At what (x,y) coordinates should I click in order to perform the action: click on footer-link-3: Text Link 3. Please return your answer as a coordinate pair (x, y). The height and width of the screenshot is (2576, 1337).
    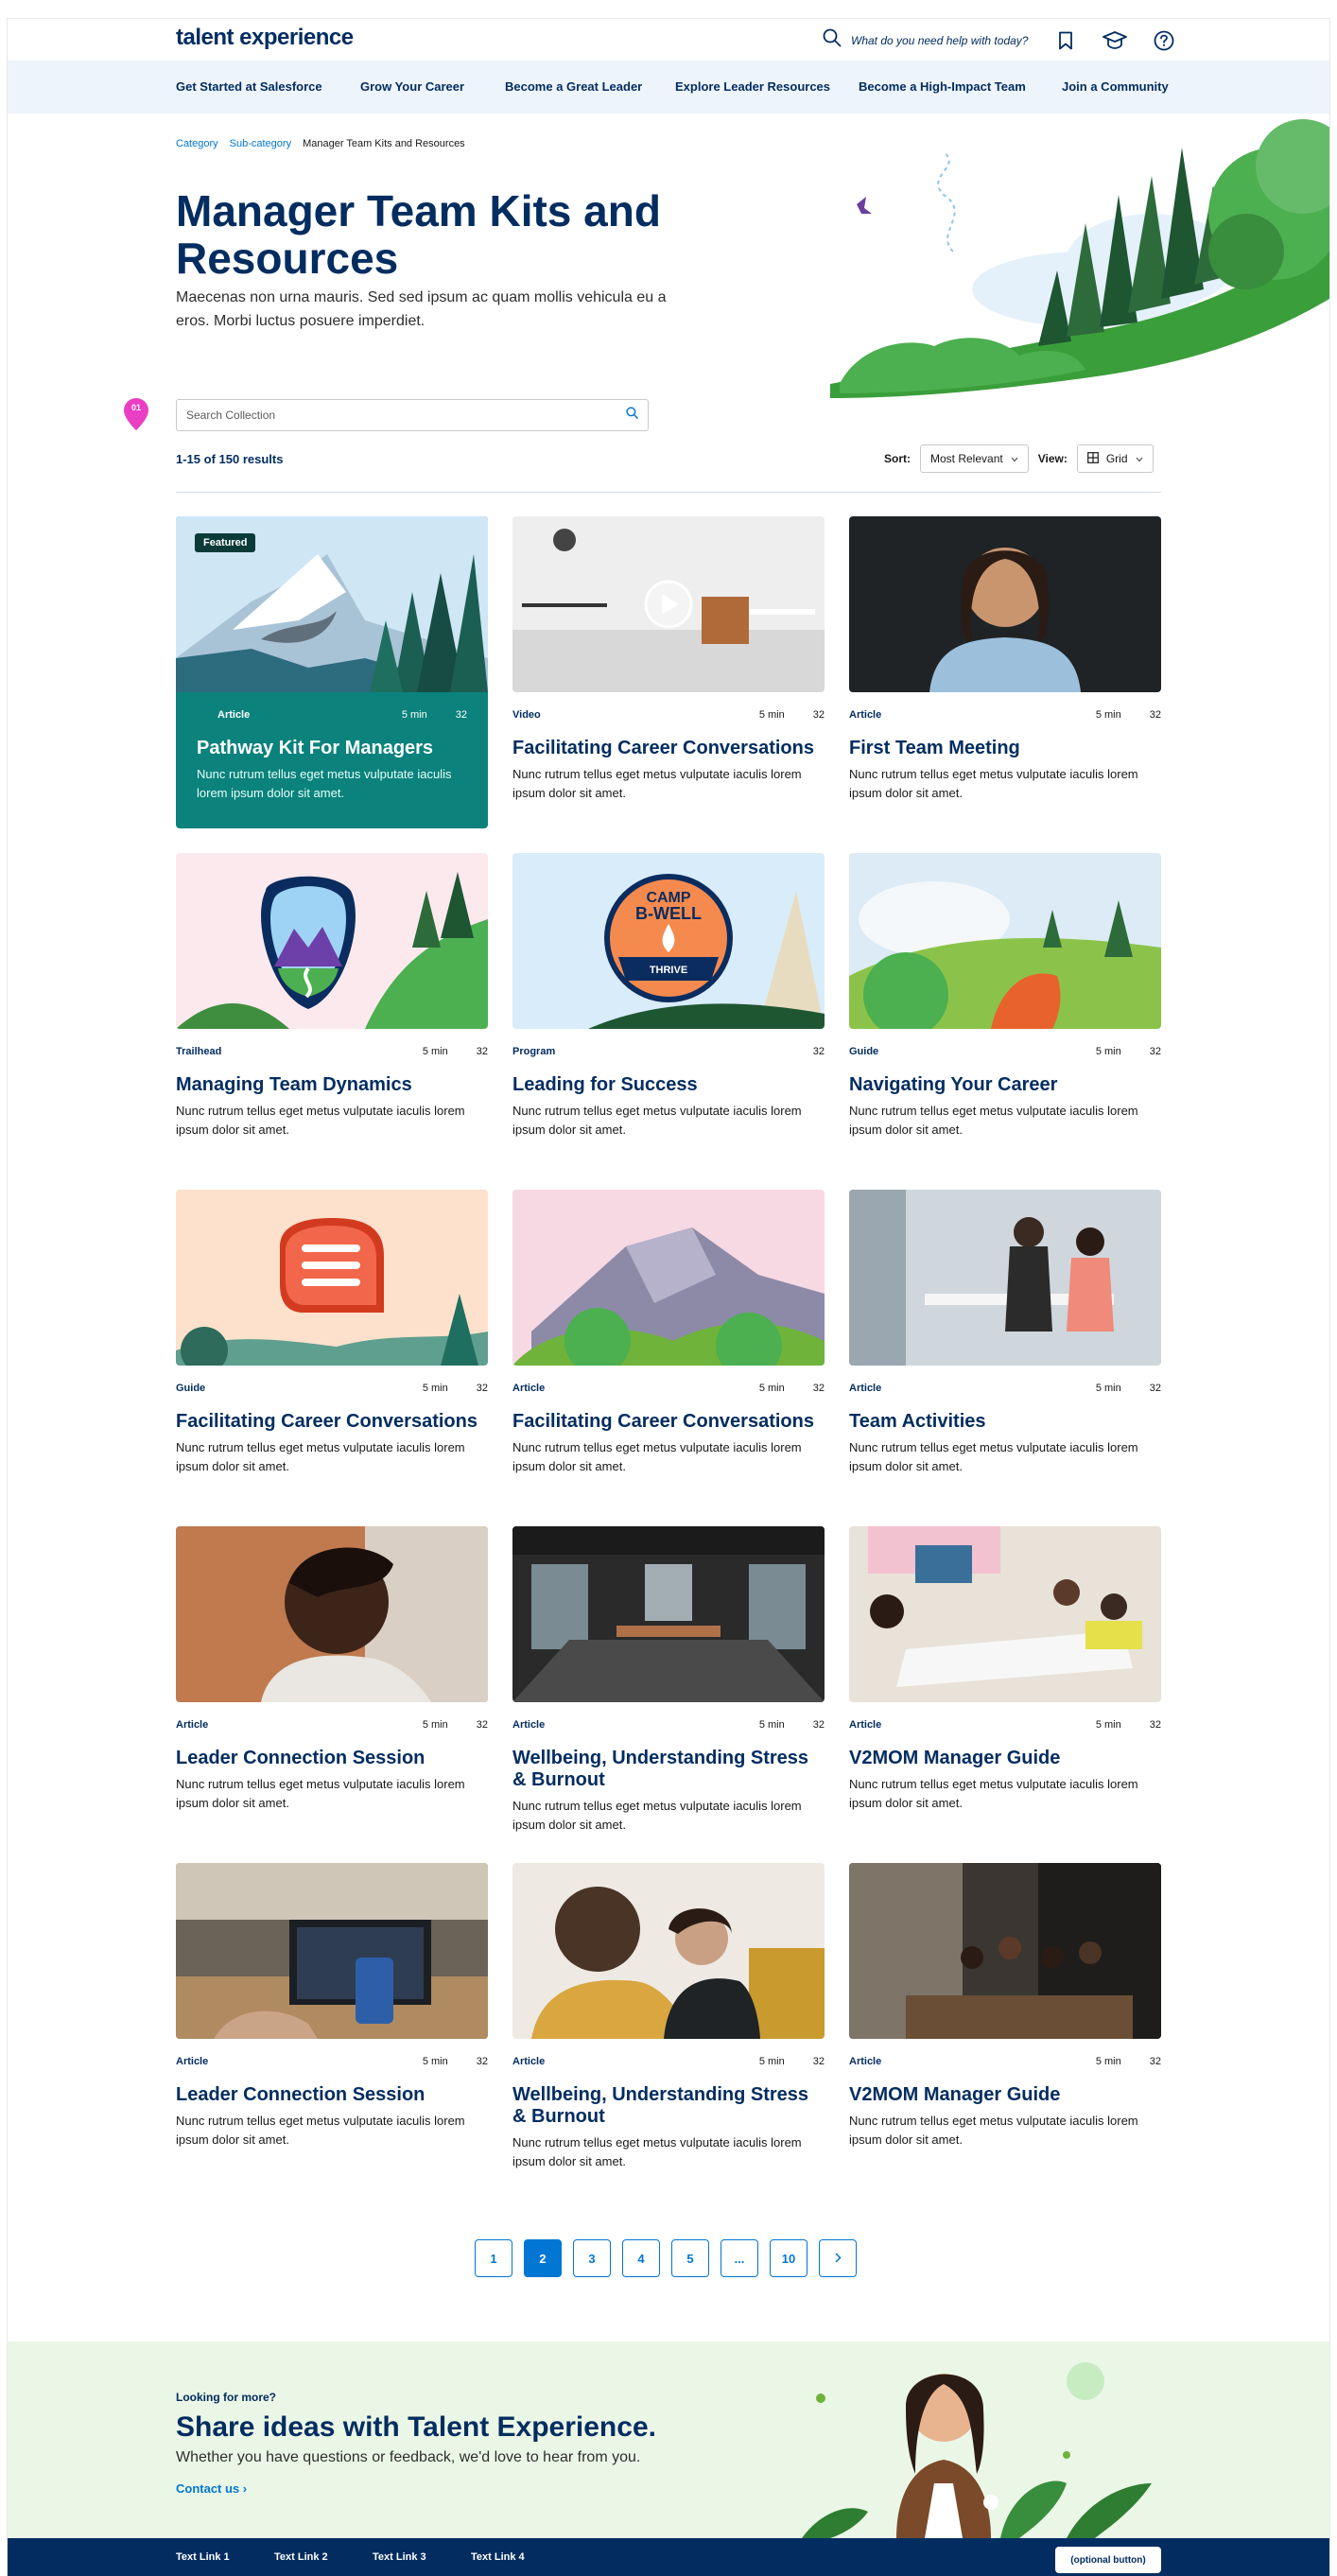
    Looking at the image, I should click on (399, 2557).